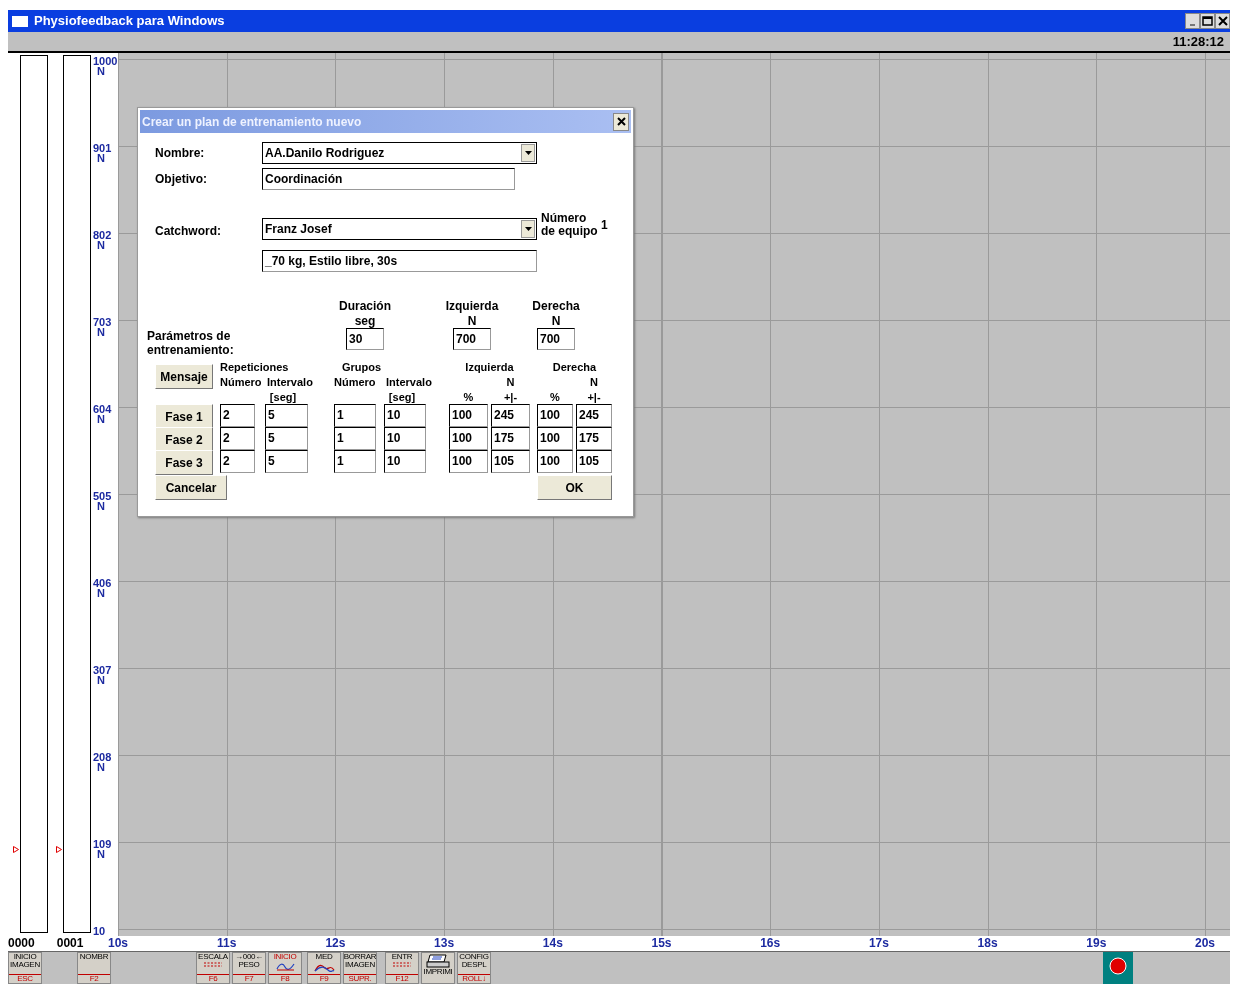  What do you see at coordinates (402, 968) in the screenshot?
I see `toolbar-button: ENTR F12` at bounding box center [402, 968].